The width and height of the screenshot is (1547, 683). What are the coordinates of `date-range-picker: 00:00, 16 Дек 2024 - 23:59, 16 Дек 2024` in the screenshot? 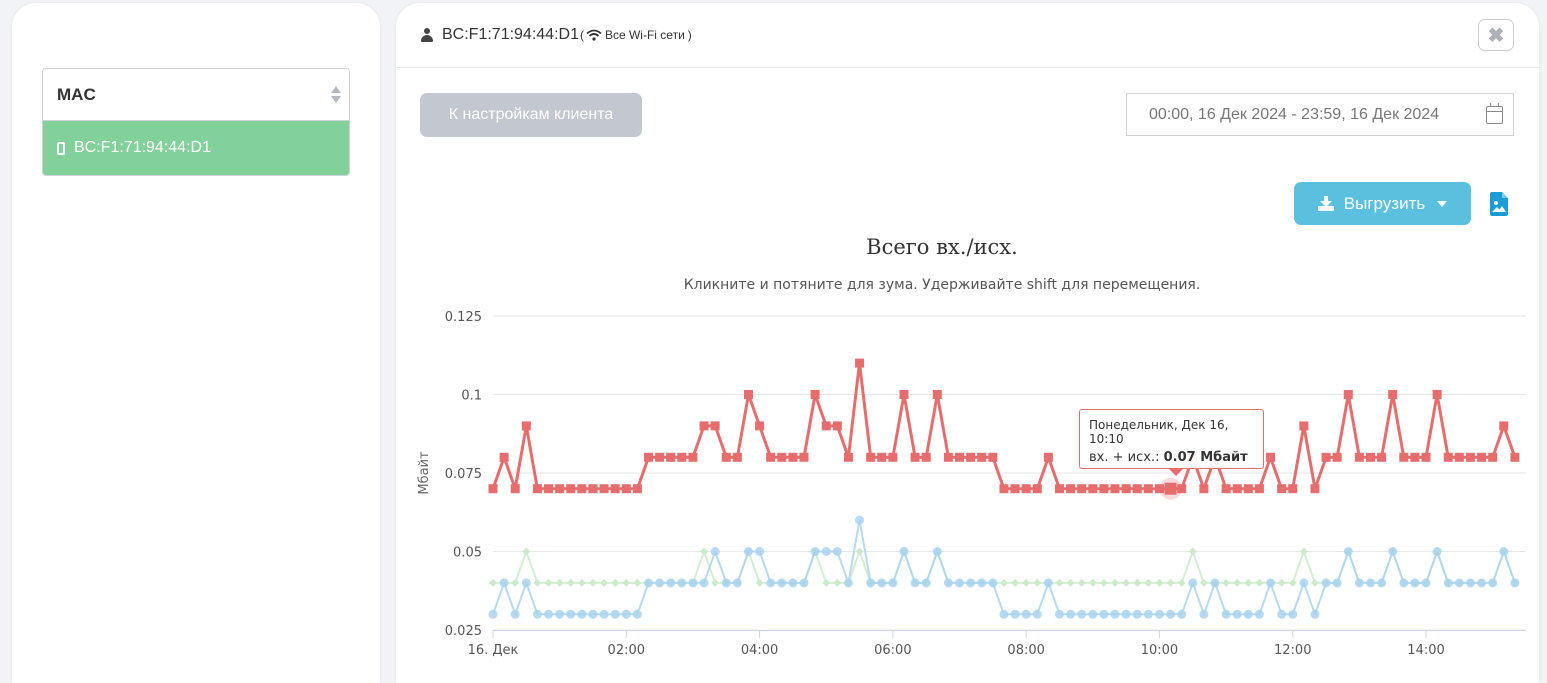 It's located at (1320, 114).